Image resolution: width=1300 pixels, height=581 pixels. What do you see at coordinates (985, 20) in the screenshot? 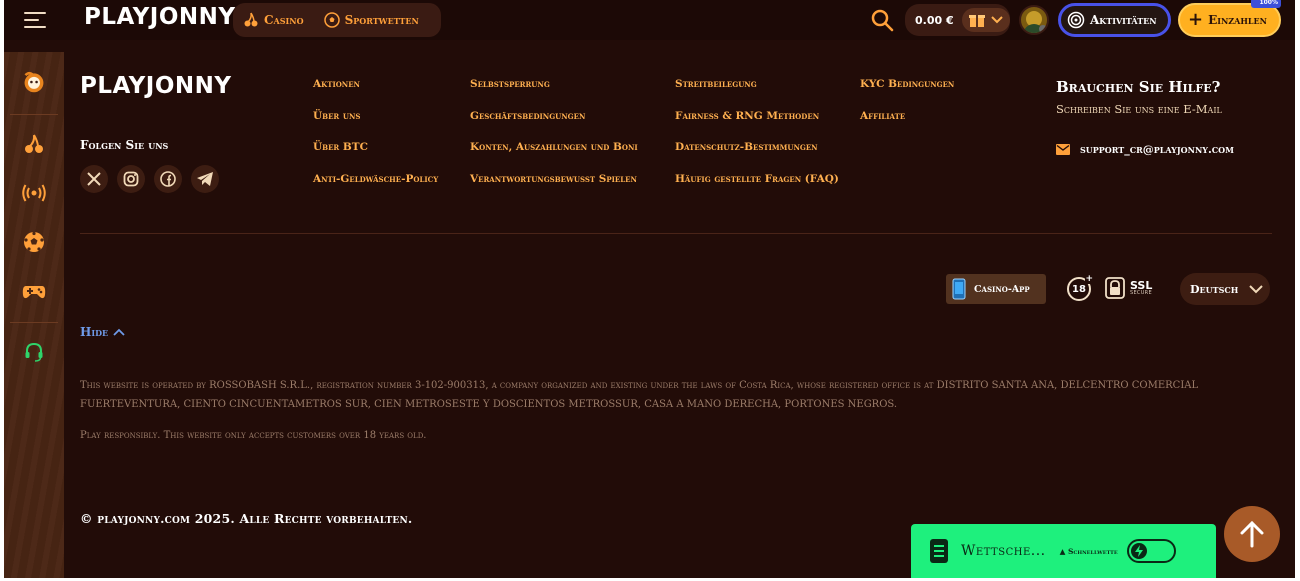
I see `bonus-dropdown` at bounding box center [985, 20].